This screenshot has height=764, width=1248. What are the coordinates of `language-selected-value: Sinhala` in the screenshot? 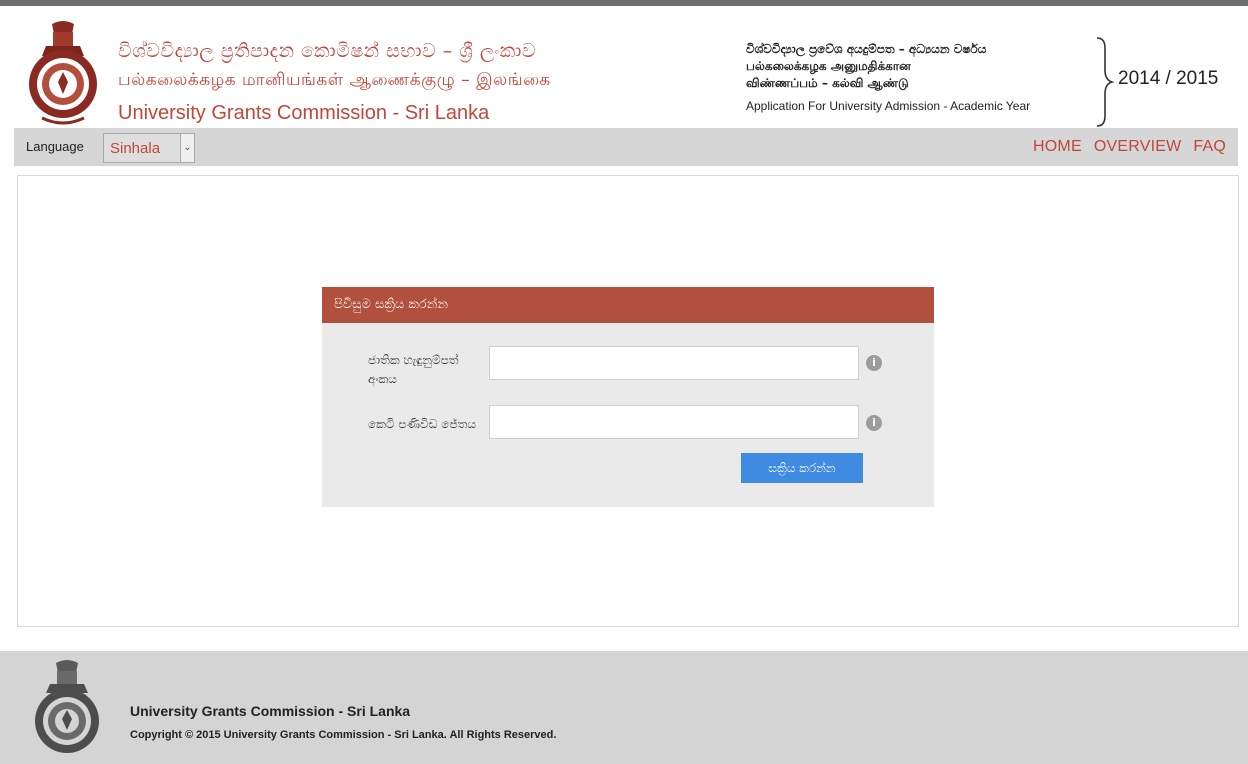 It's located at (135, 148).